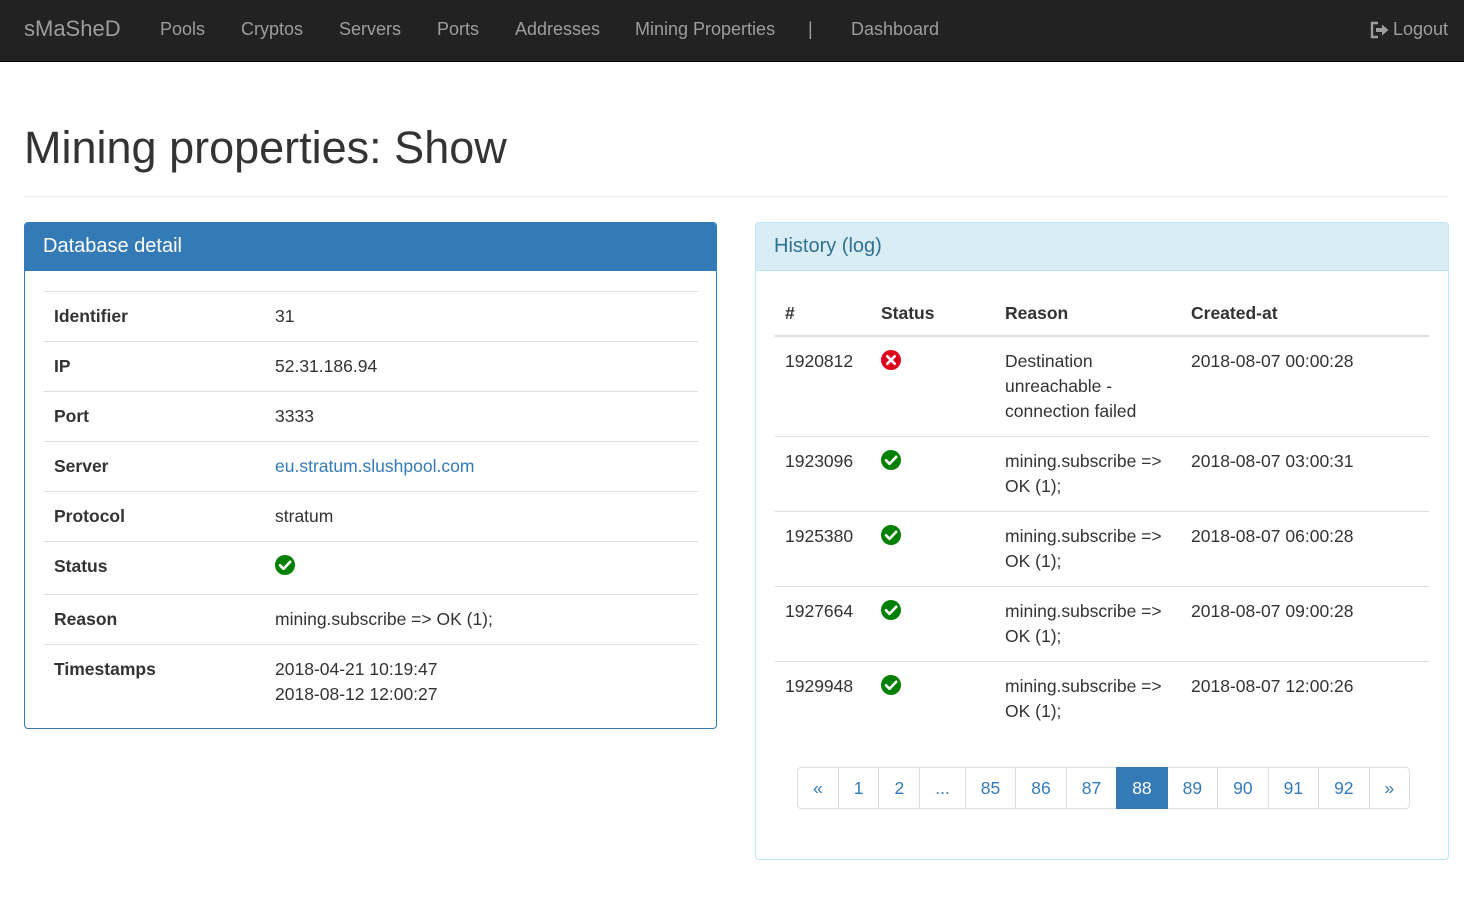 Image resolution: width=1464 pixels, height=904 pixels. What do you see at coordinates (1305, 314) in the screenshot?
I see `column-header-created-at: Created-at` at bounding box center [1305, 314].